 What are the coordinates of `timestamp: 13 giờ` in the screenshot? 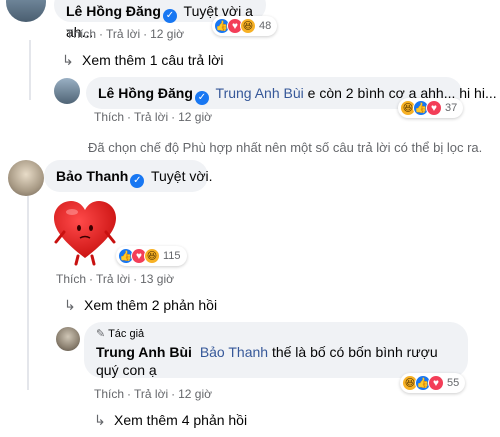 It's located at (157, 279).